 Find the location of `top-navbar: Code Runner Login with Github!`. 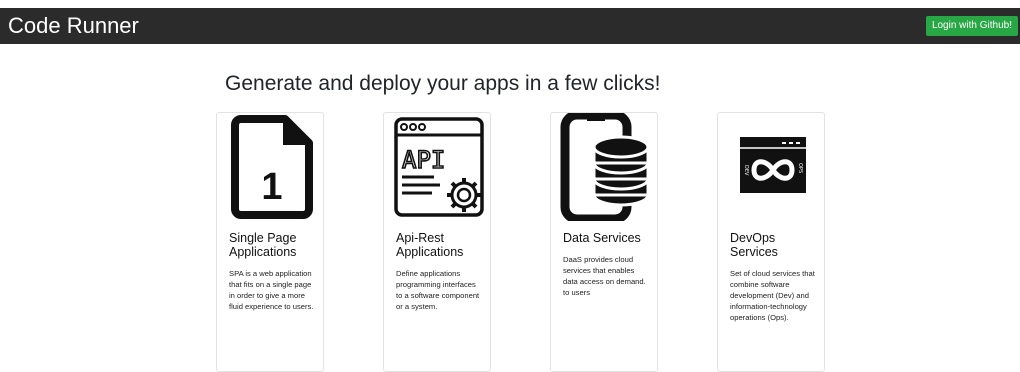

top-navbar: Code Runner Login with Github! is located at coordinates (510, 26).